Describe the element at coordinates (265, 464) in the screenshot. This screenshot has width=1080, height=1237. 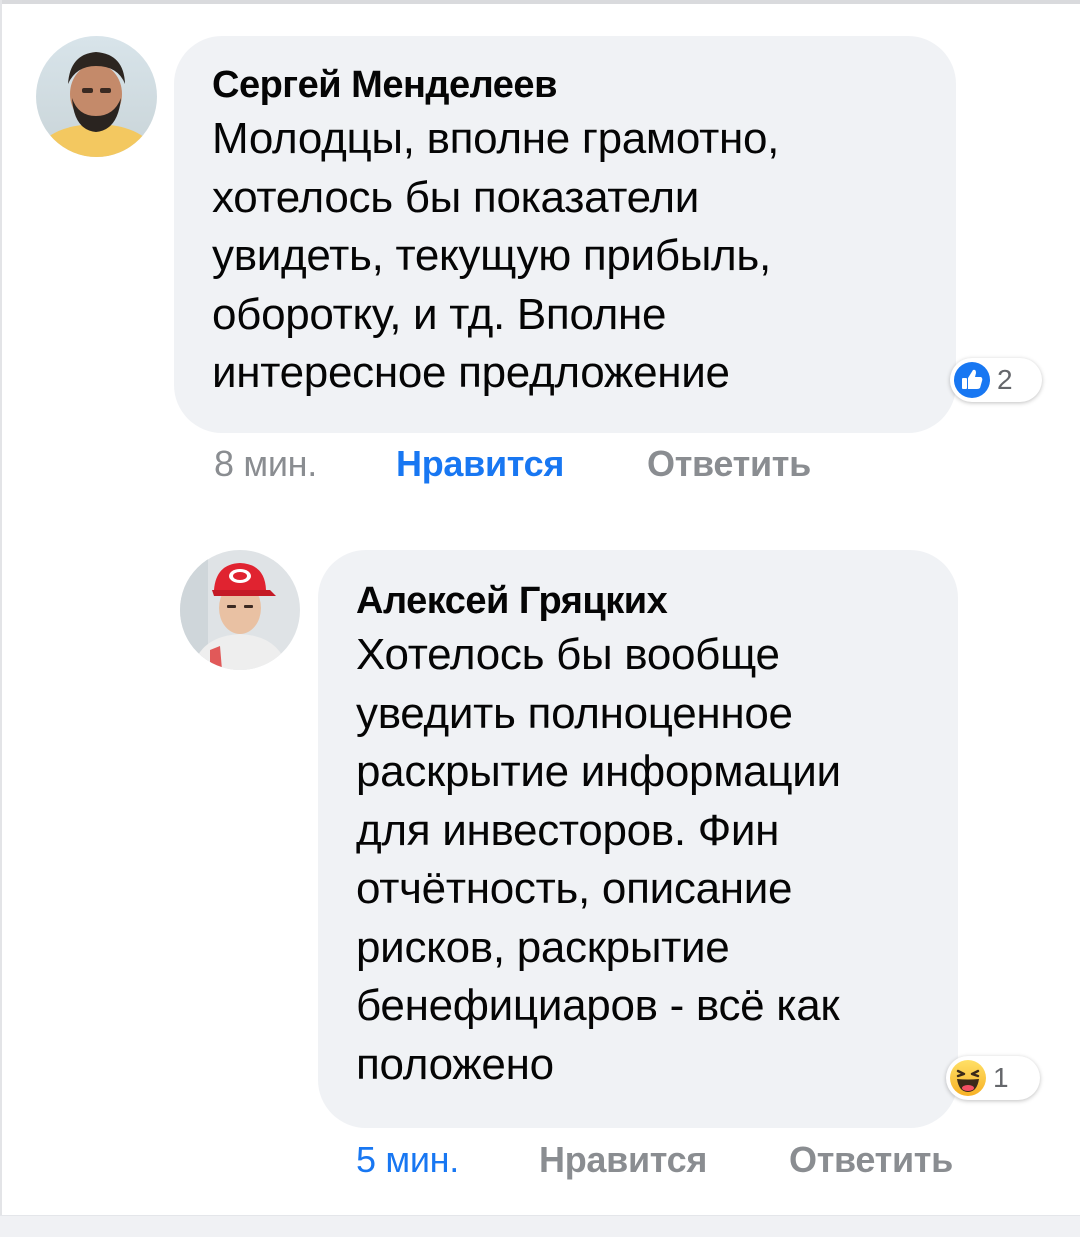
I see `comment-timestamp: 8 мин.` at that location.